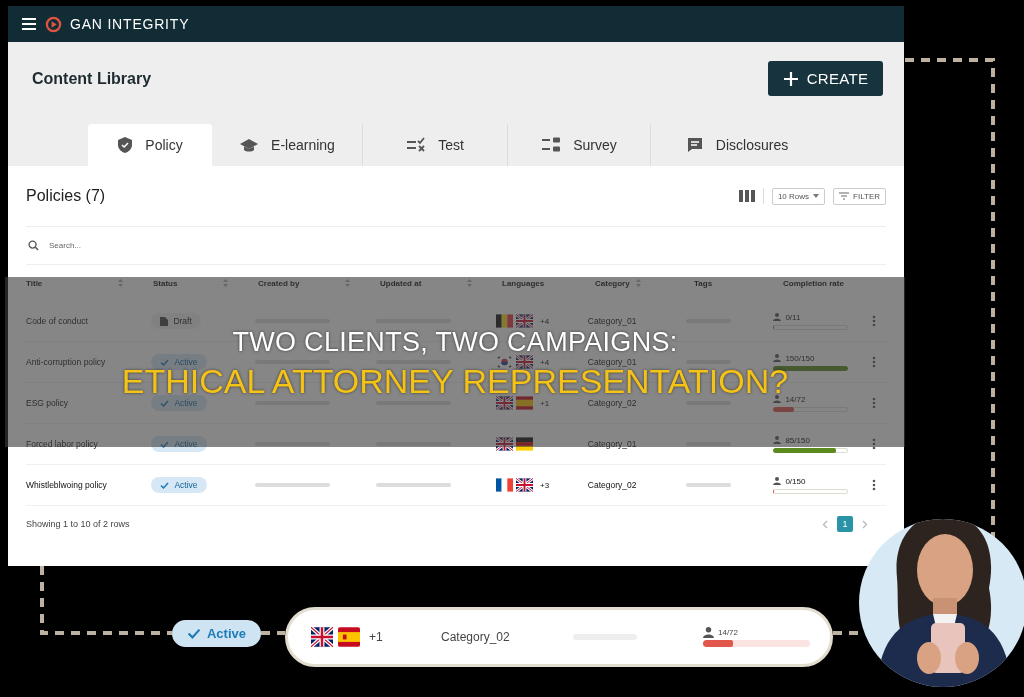 The image size is (1024, 697). What do you see at coordinates (455, 381) in the screenshot?
I see `banner-headline: ETHICAL ATTORNEY REPRESENTATION?` at bounding box center [455, 381].